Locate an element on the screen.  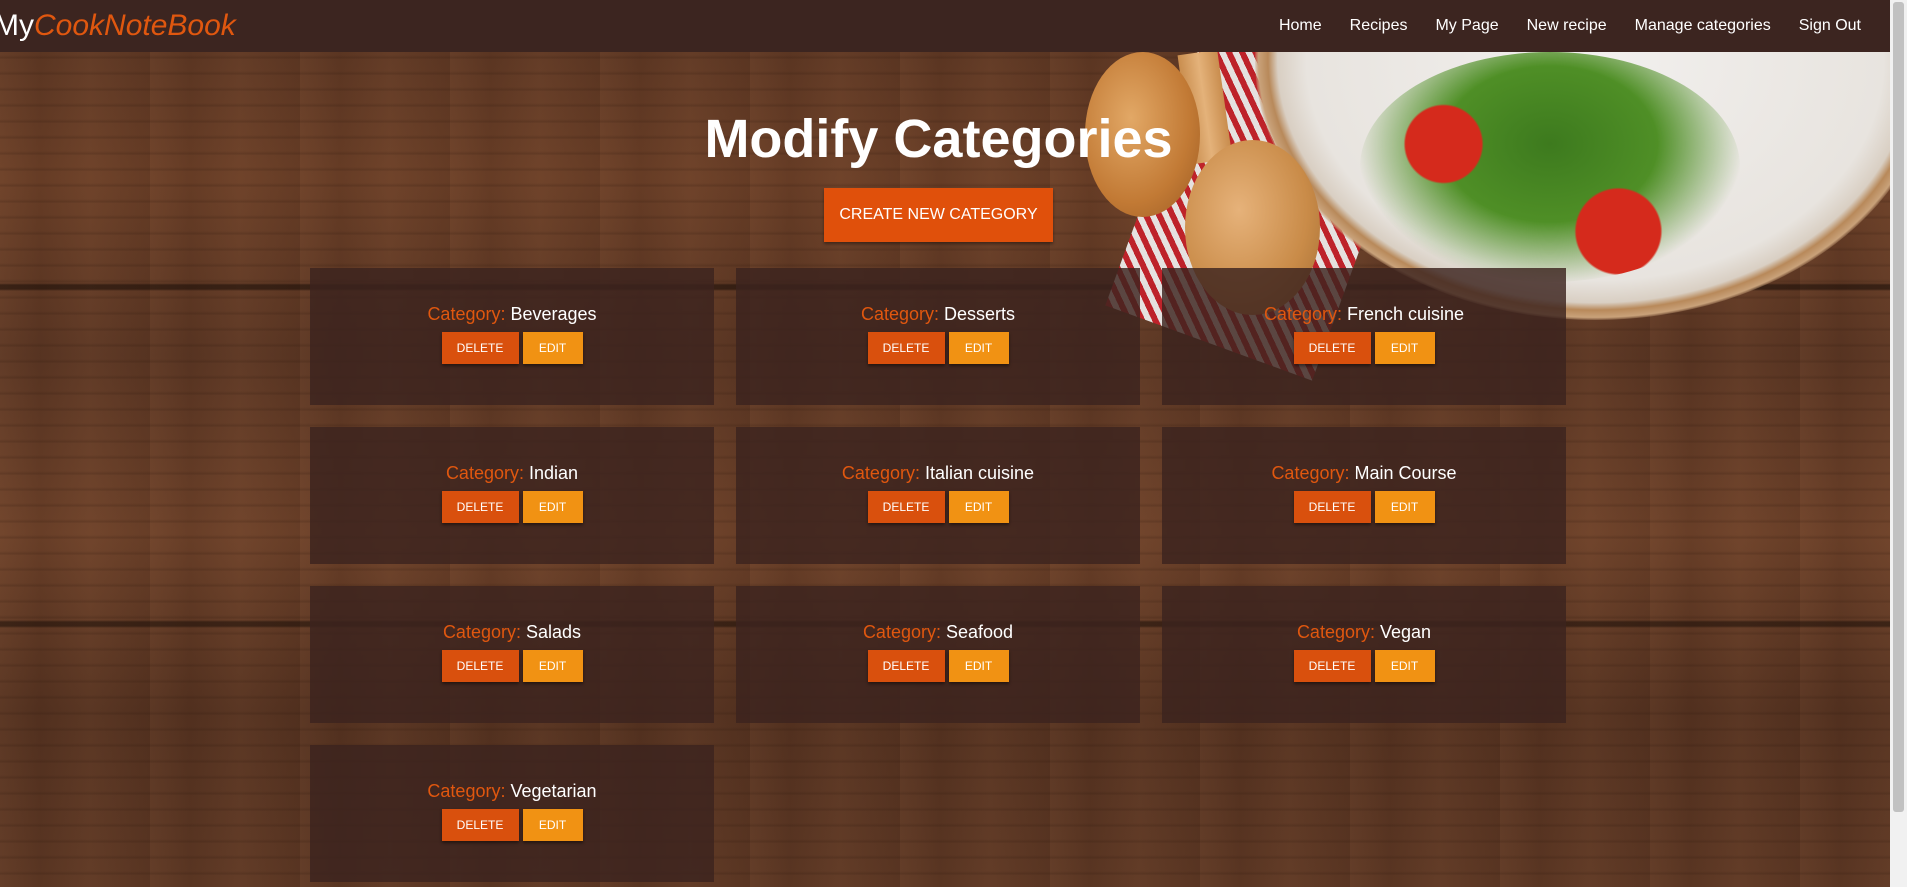
category-title: Category: Salads is located at coordinates (512, 632).